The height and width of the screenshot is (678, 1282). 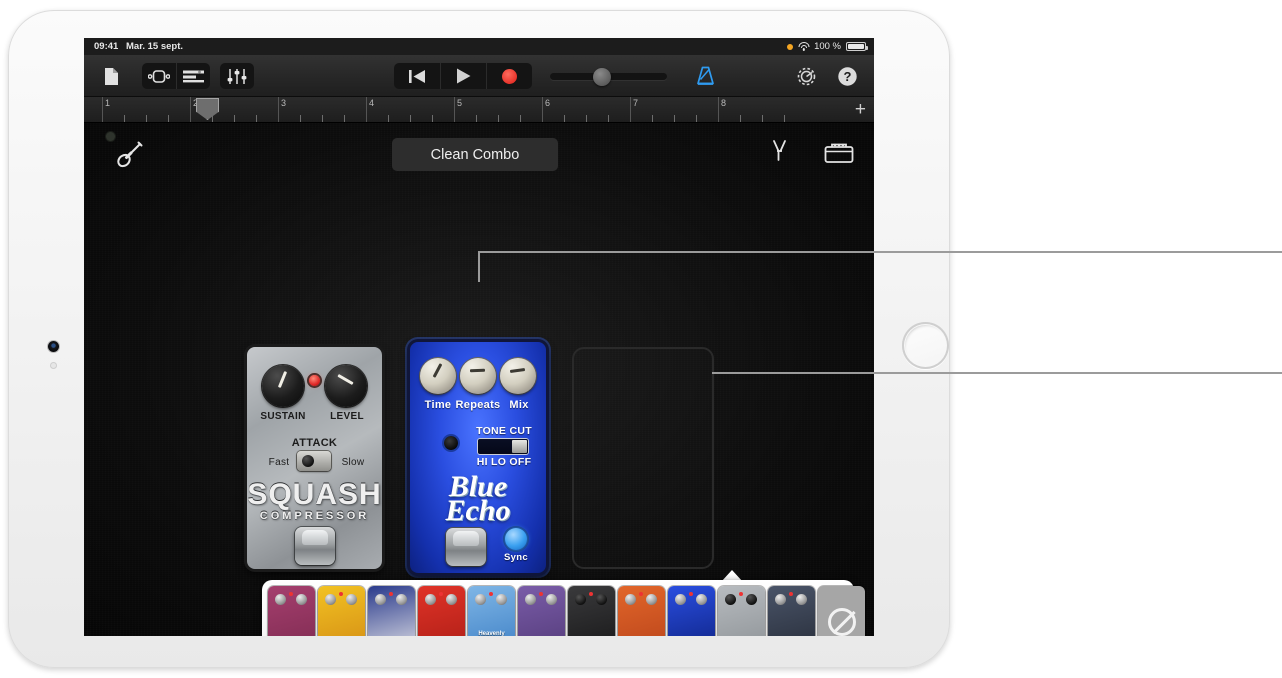 I want to click on battery-percent-label: 100 %, so click(x=827, y=46).